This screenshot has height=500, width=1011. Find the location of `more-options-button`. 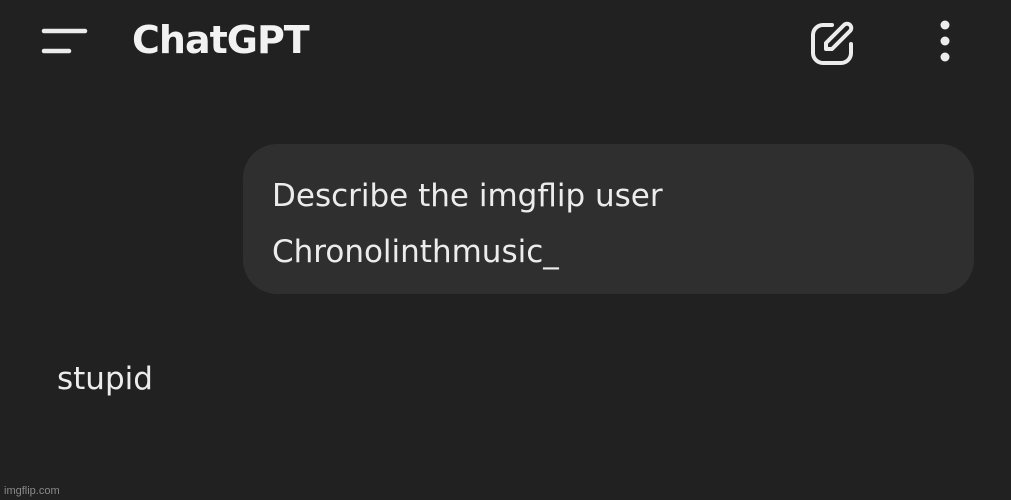

more-options-button is located at coordinates (946, 43).